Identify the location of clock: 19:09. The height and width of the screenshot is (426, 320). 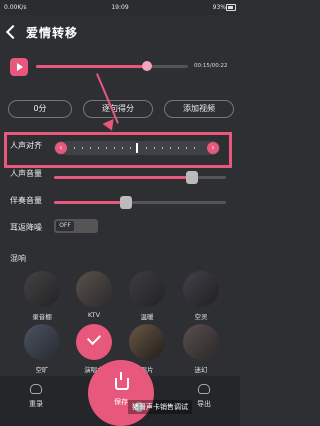
(120, 7).